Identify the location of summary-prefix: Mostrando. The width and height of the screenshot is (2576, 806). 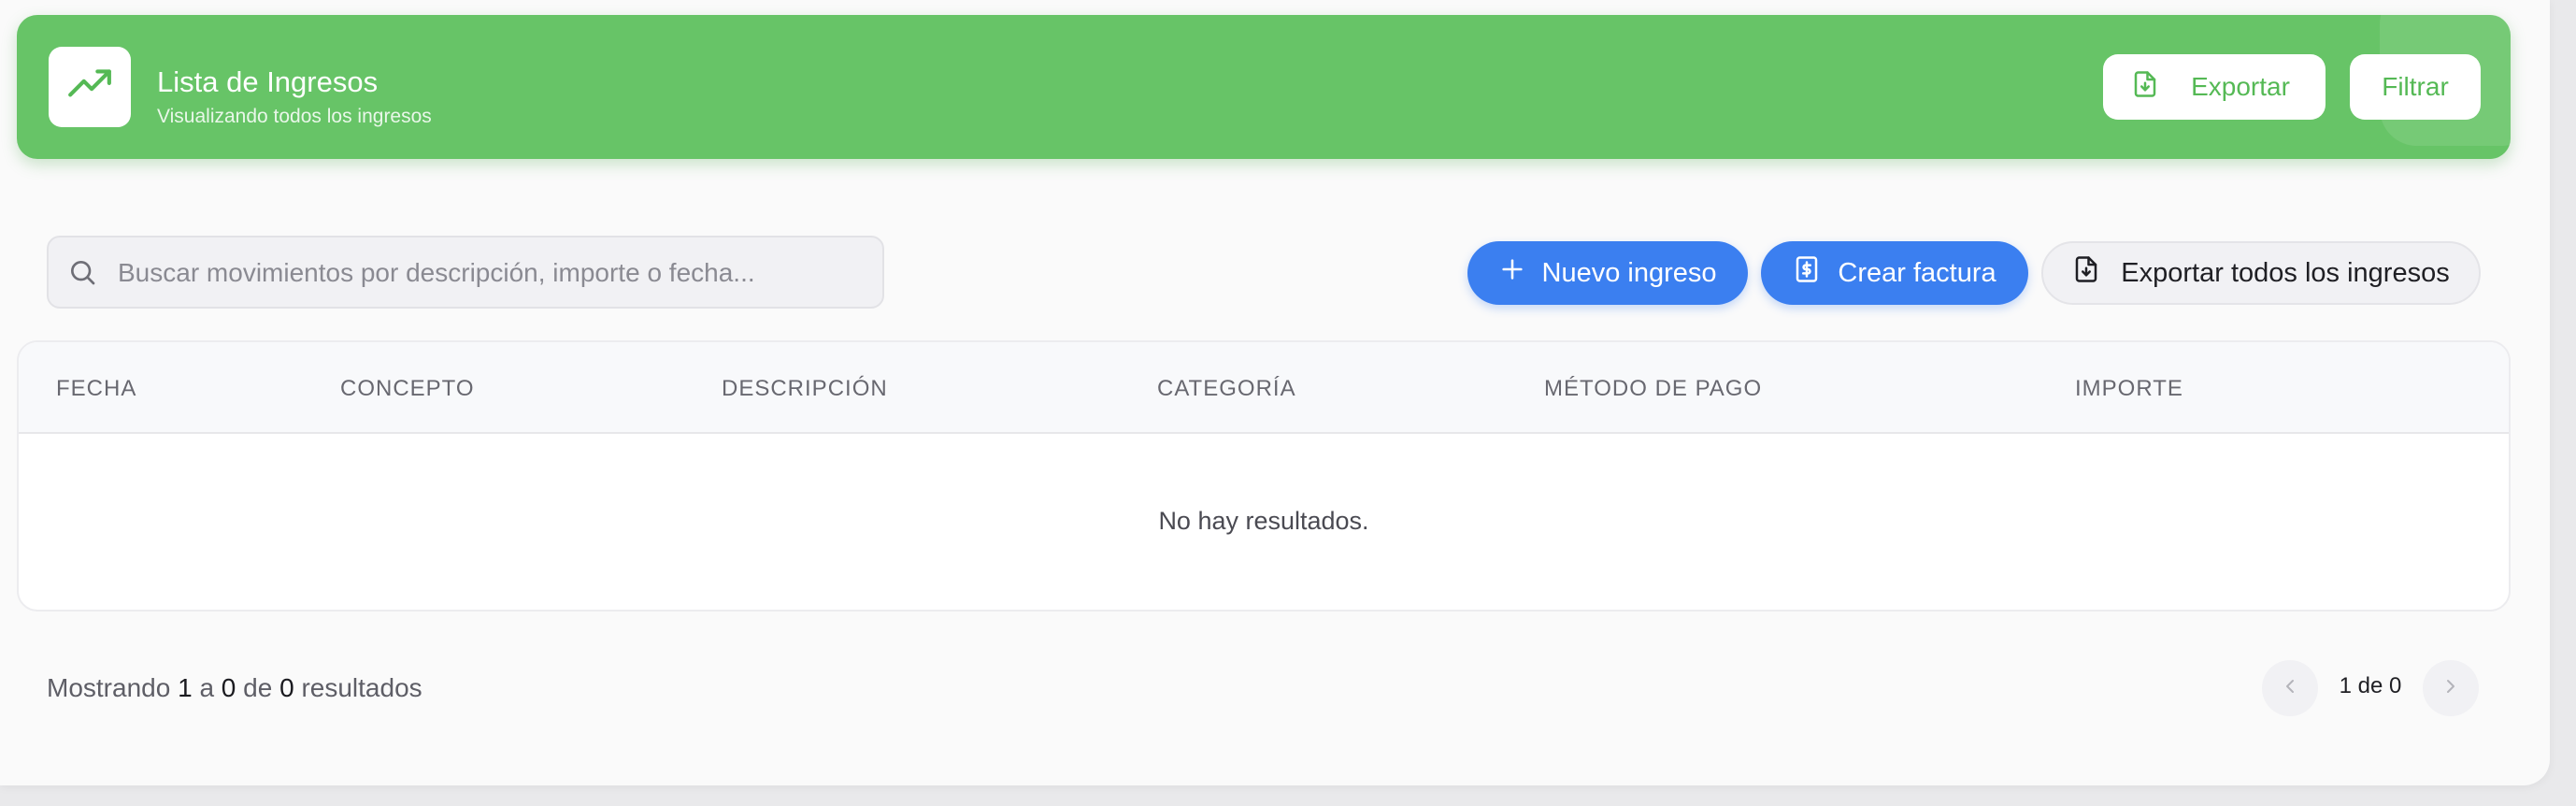
(109, 687).